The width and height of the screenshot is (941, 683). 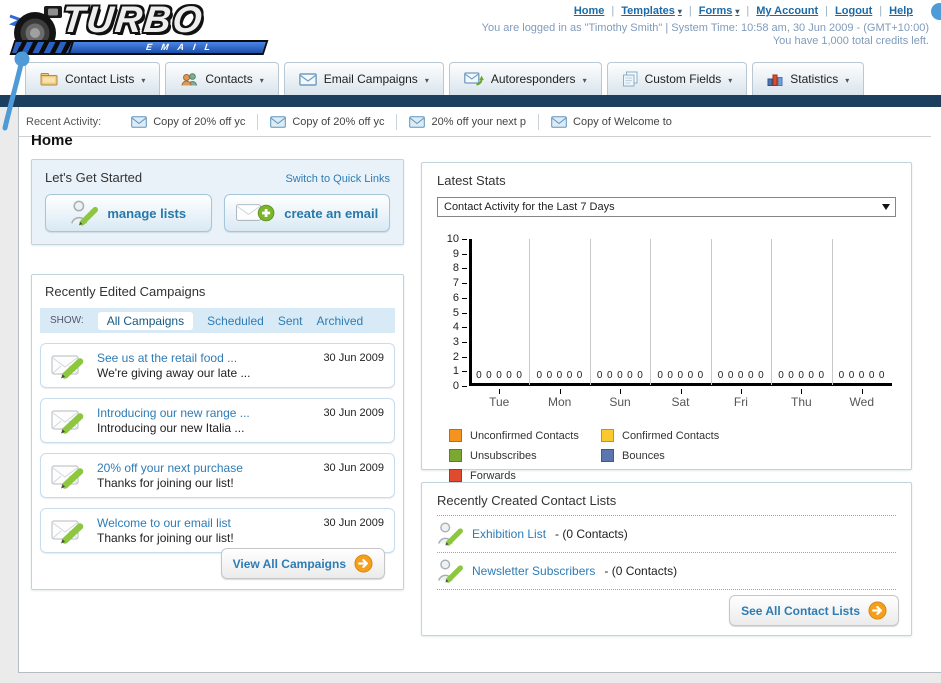 I want to click on credits-info: You have 1,000 total credits left., so click(x=850, y=41).